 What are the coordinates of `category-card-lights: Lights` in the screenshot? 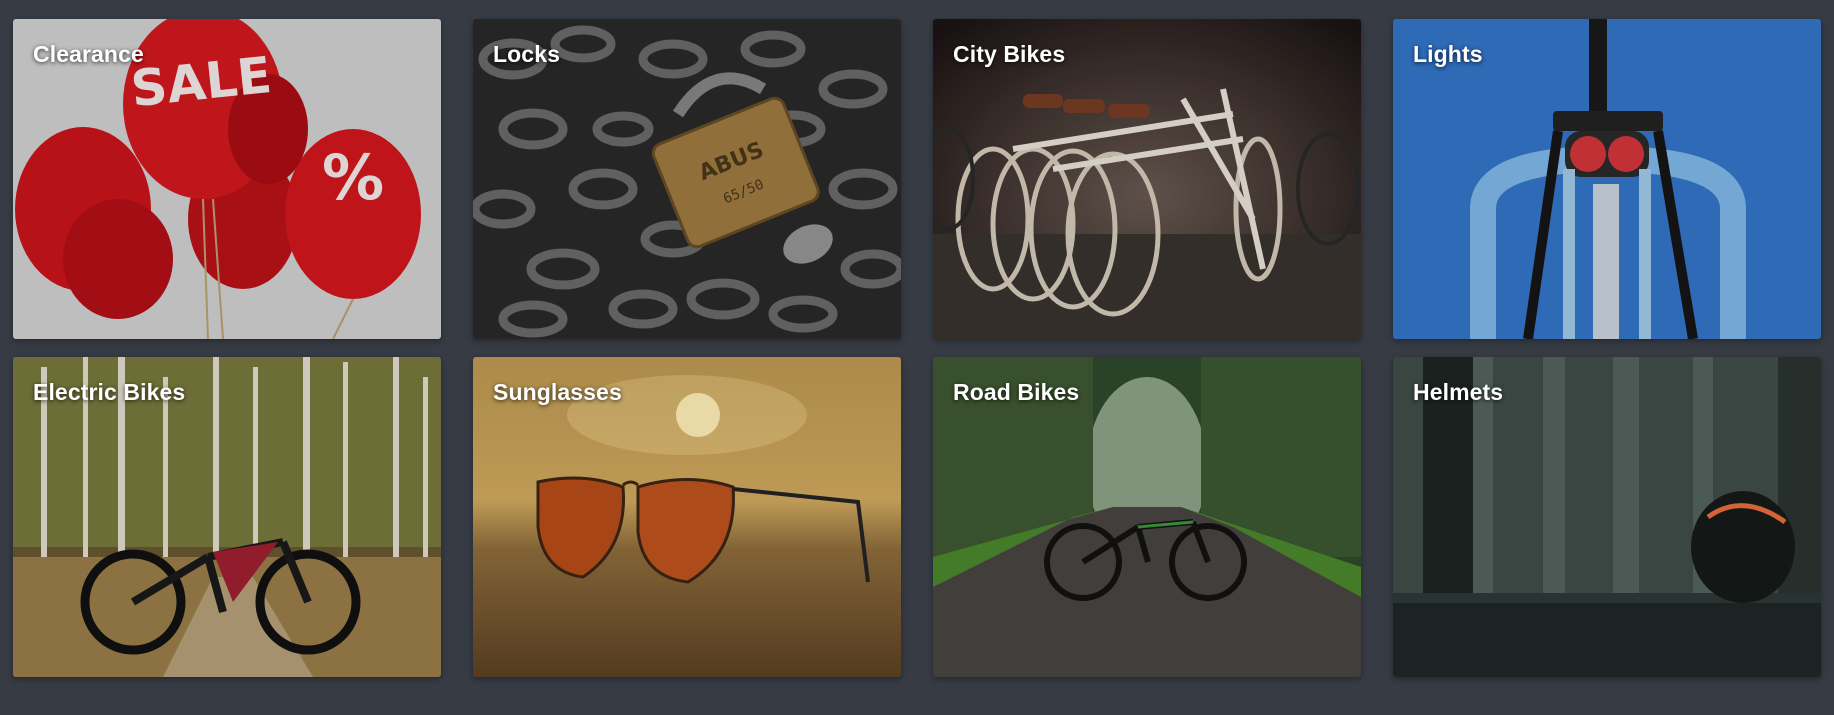 It's located at (1607, 179).